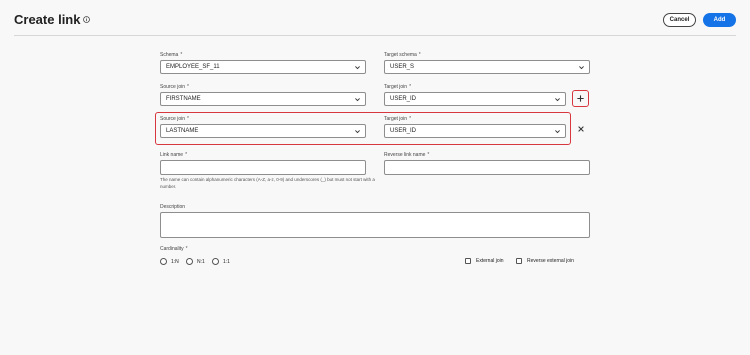 This screenshot has height=355, width=750. What do you see at coordinates (183, 99) in the screenshot?
I see `source-join-value-1: FIRSTNAME` at bounding box center [183, 99].